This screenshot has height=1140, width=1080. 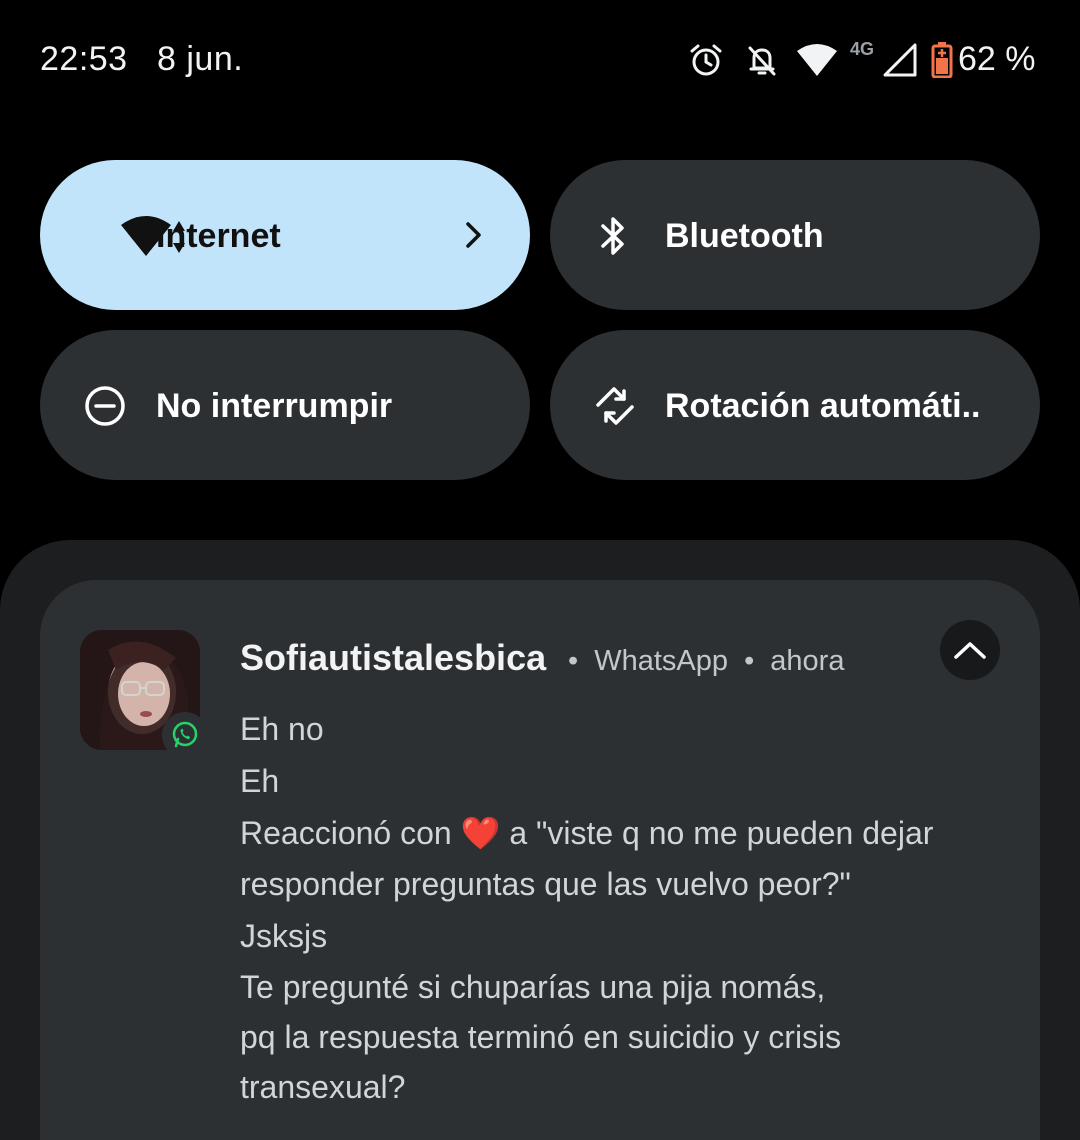 What do you see at coordinates (717, 833) in the screenshot?
I see `reaction-suffix: a "viste q no me pueden dejar` at bounding box center [717, 833].